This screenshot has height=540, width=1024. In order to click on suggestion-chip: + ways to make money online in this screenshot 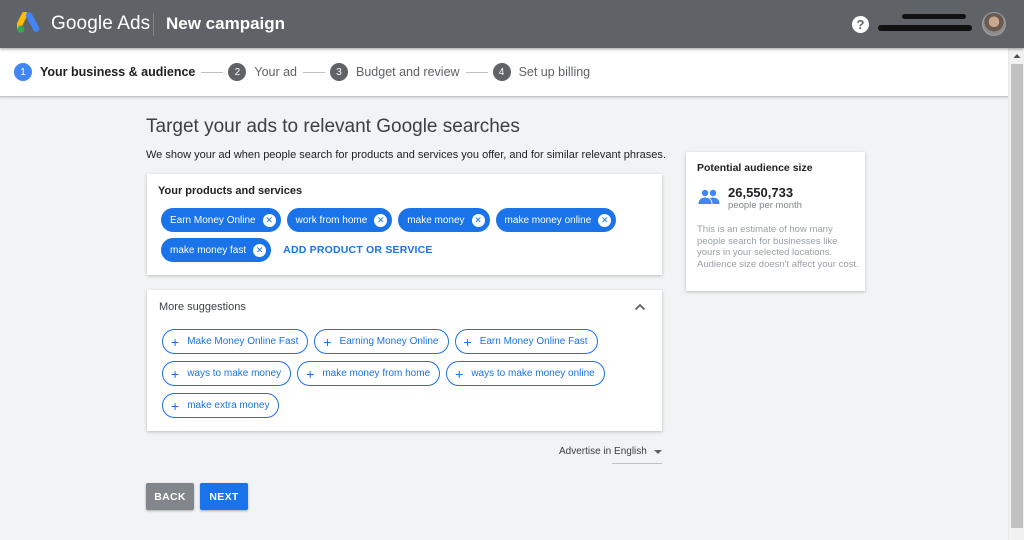, I will do `click(525, 373)`.